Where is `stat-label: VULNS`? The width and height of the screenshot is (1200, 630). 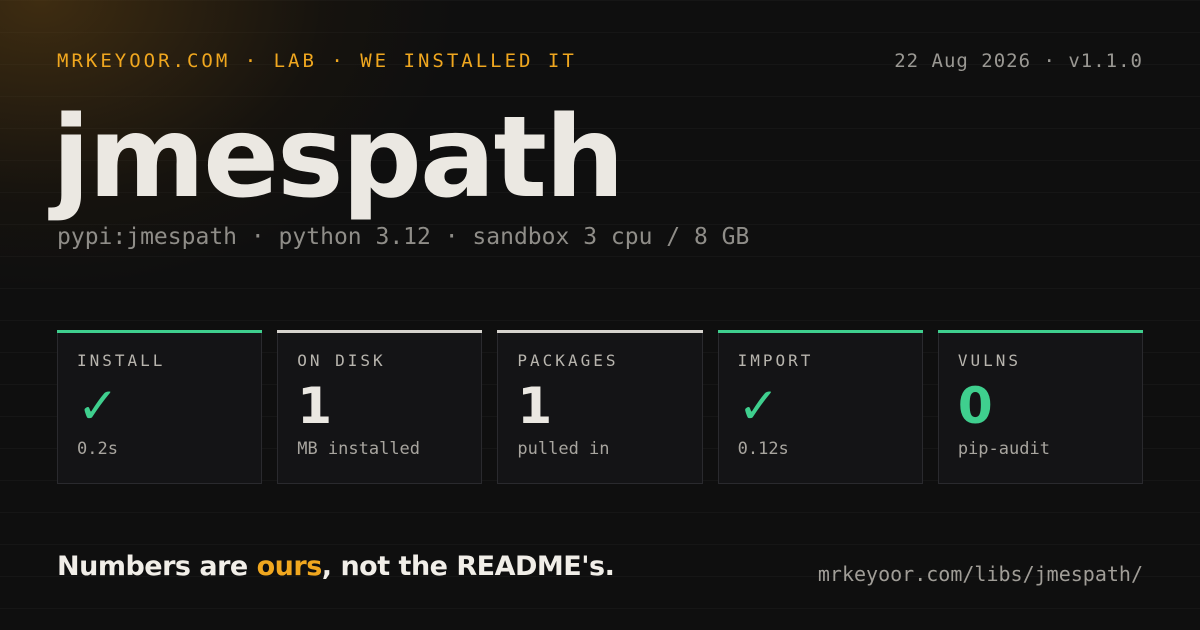 stat-label: VULNS is located at coordinates (989, 360).